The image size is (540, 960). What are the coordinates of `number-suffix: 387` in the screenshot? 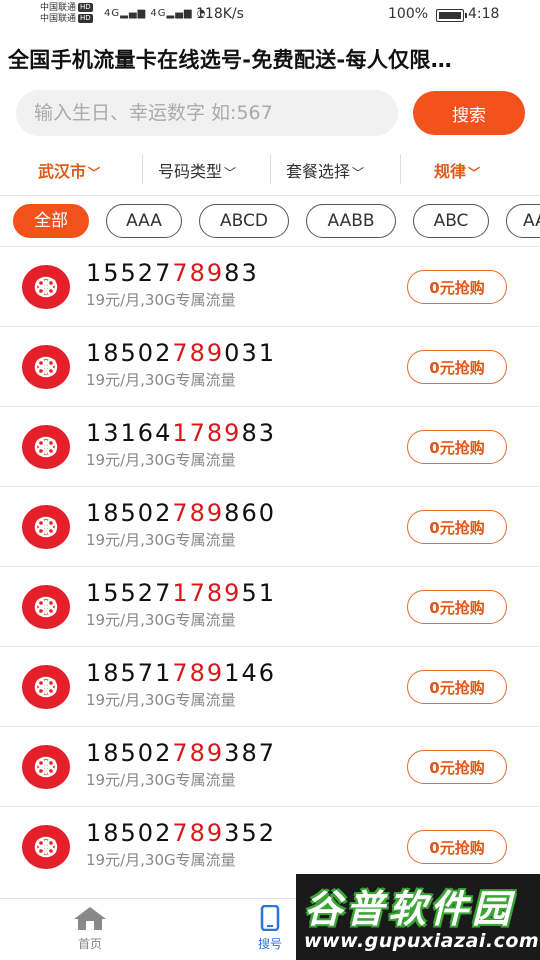 It's located at (250, 753).